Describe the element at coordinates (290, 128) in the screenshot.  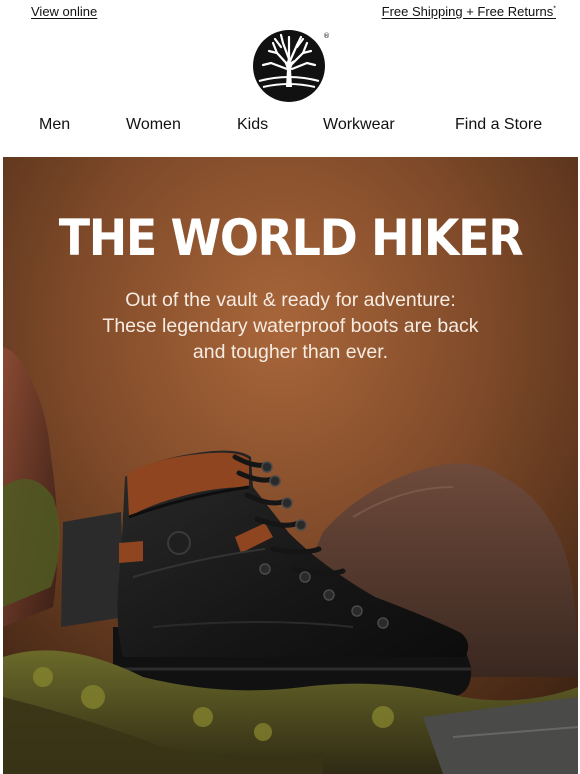
I see `main-nav: Men Women Kids Workwear Find a Store` at that location.